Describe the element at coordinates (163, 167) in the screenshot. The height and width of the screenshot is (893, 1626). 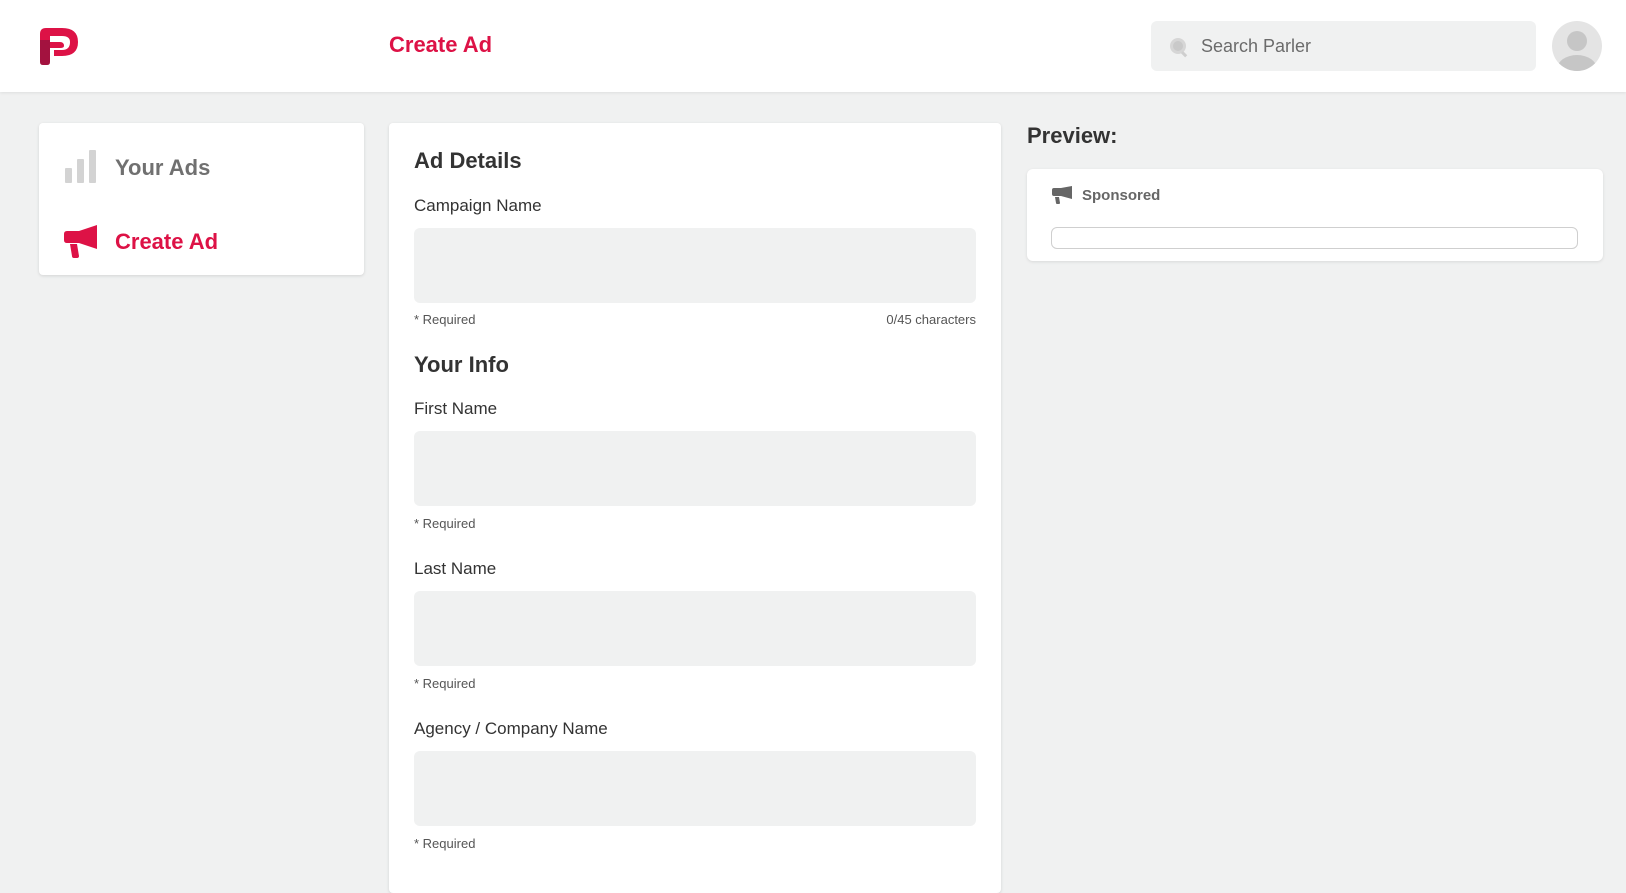
I see `sidebar-item-label: Your Ads` at that location.